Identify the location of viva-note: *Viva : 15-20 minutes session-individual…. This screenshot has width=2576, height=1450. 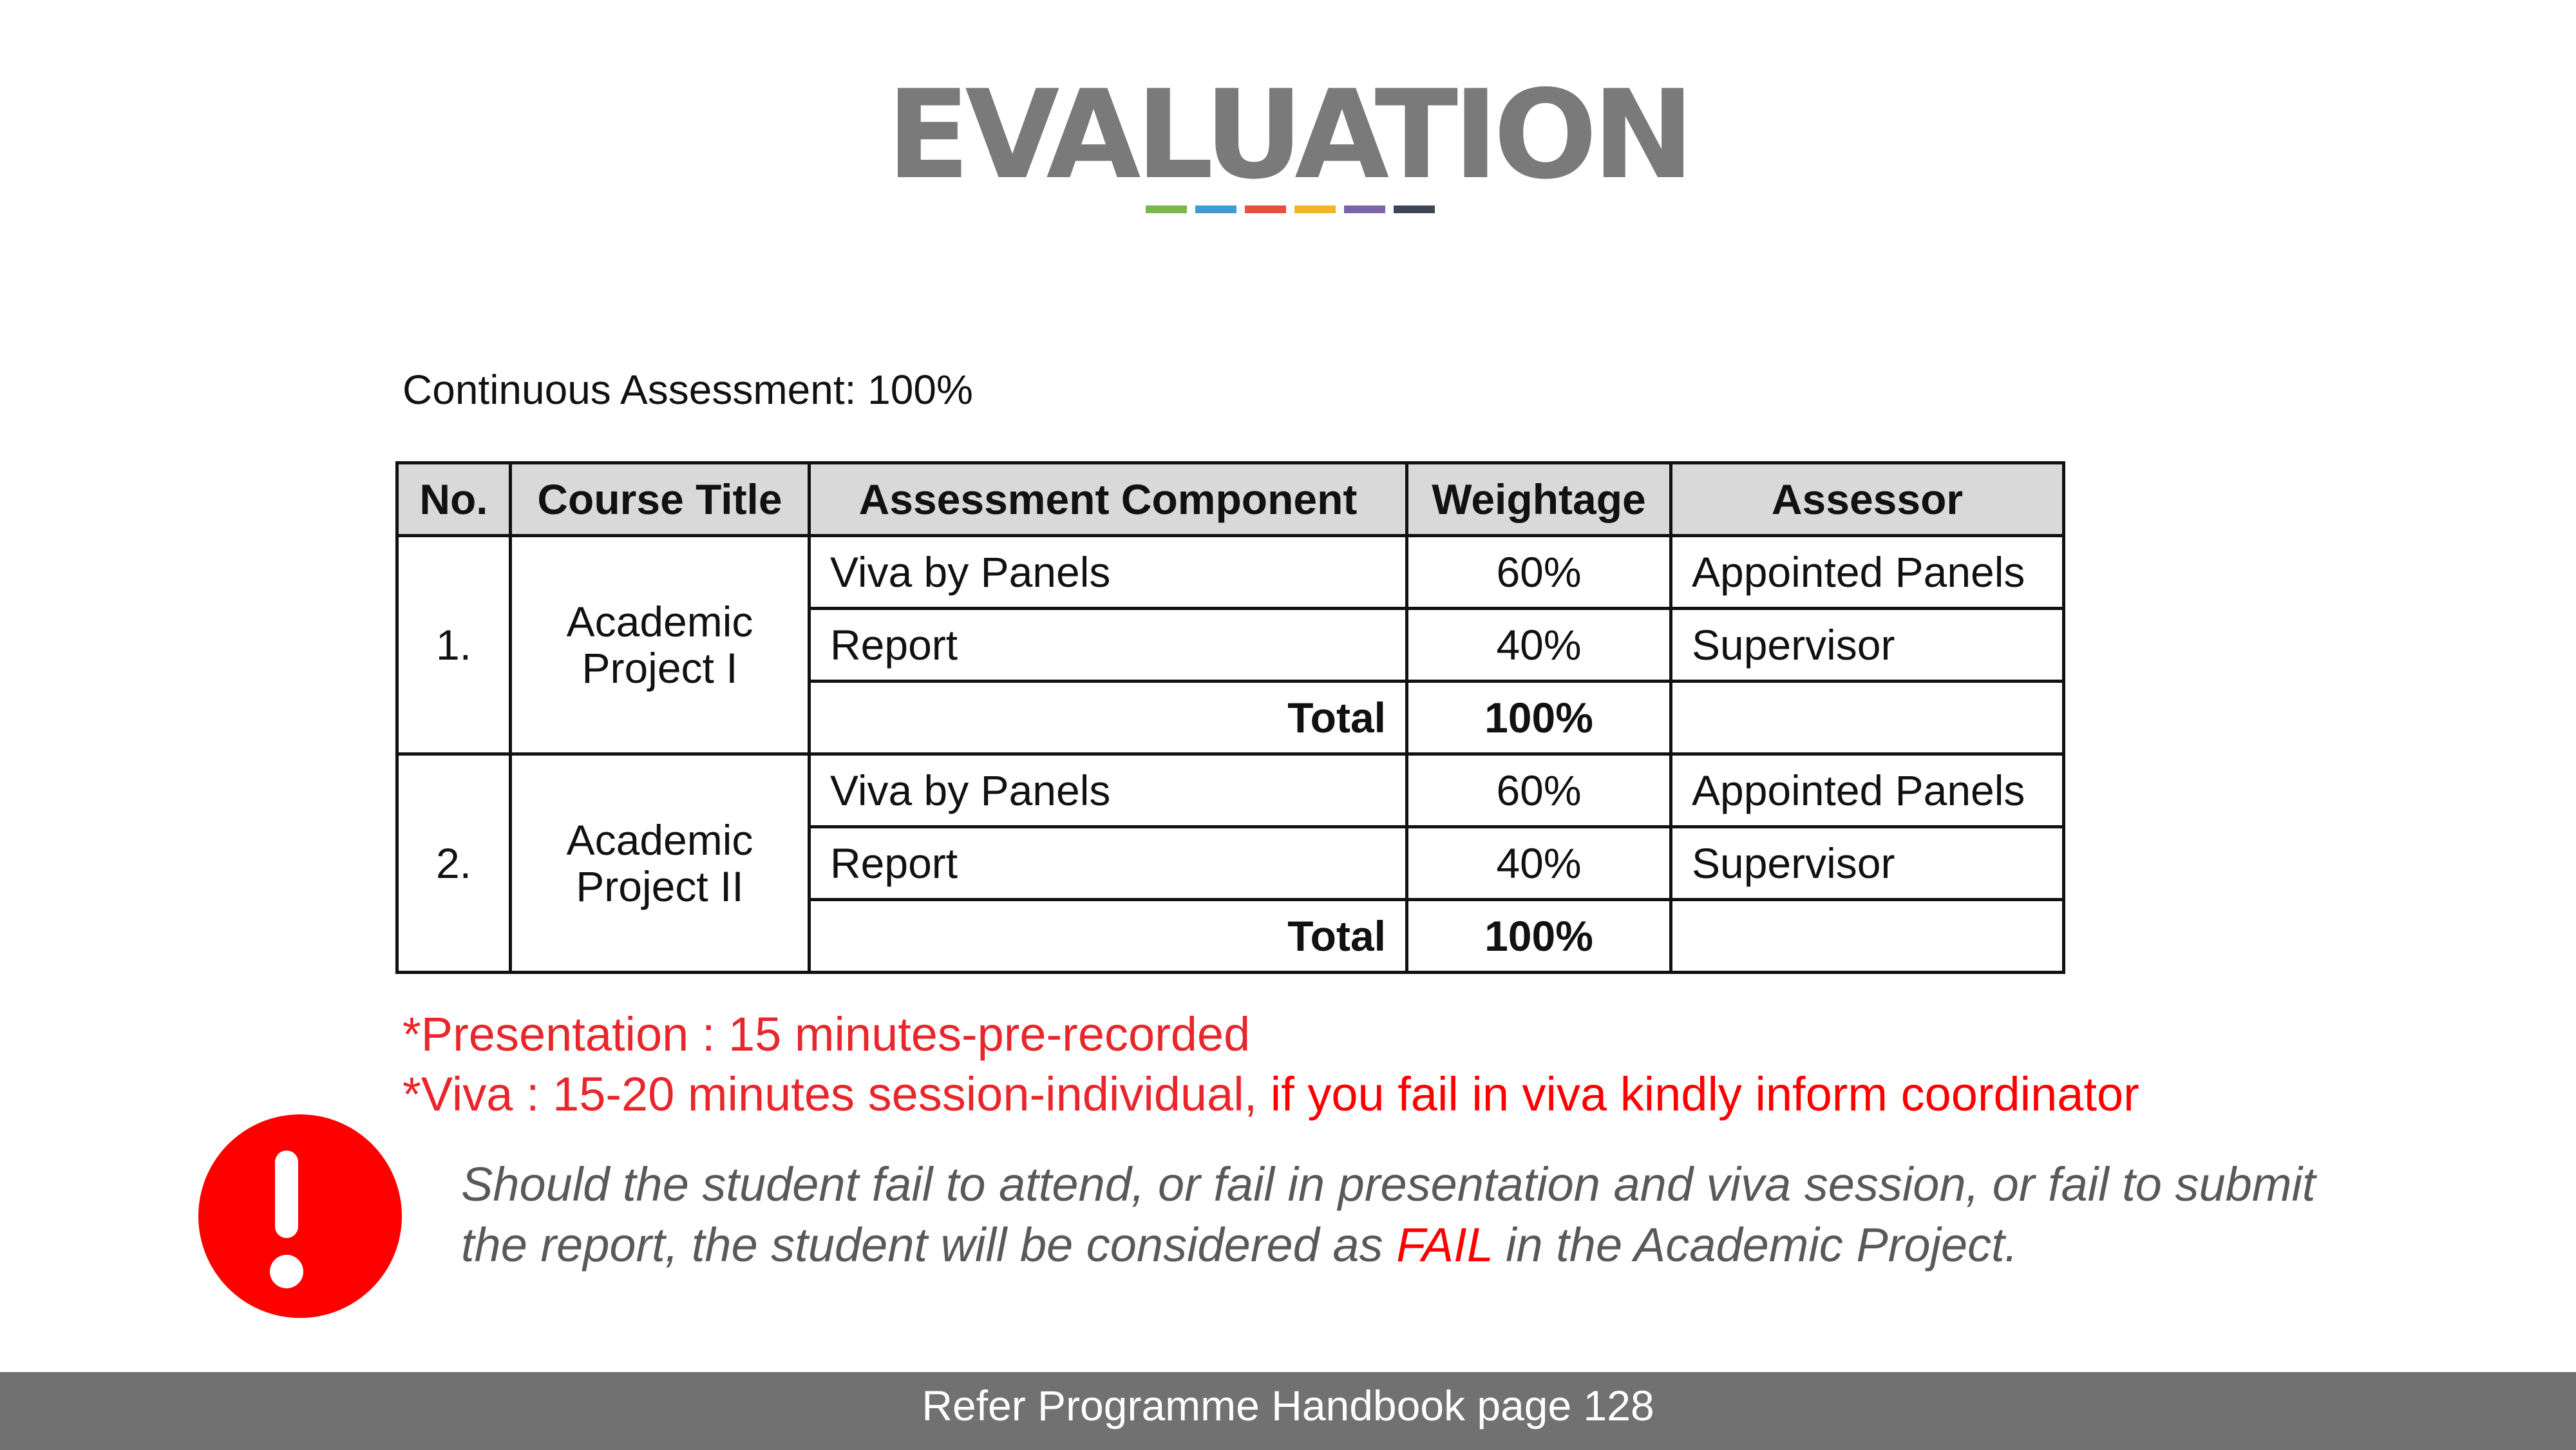
(1270, 1094).